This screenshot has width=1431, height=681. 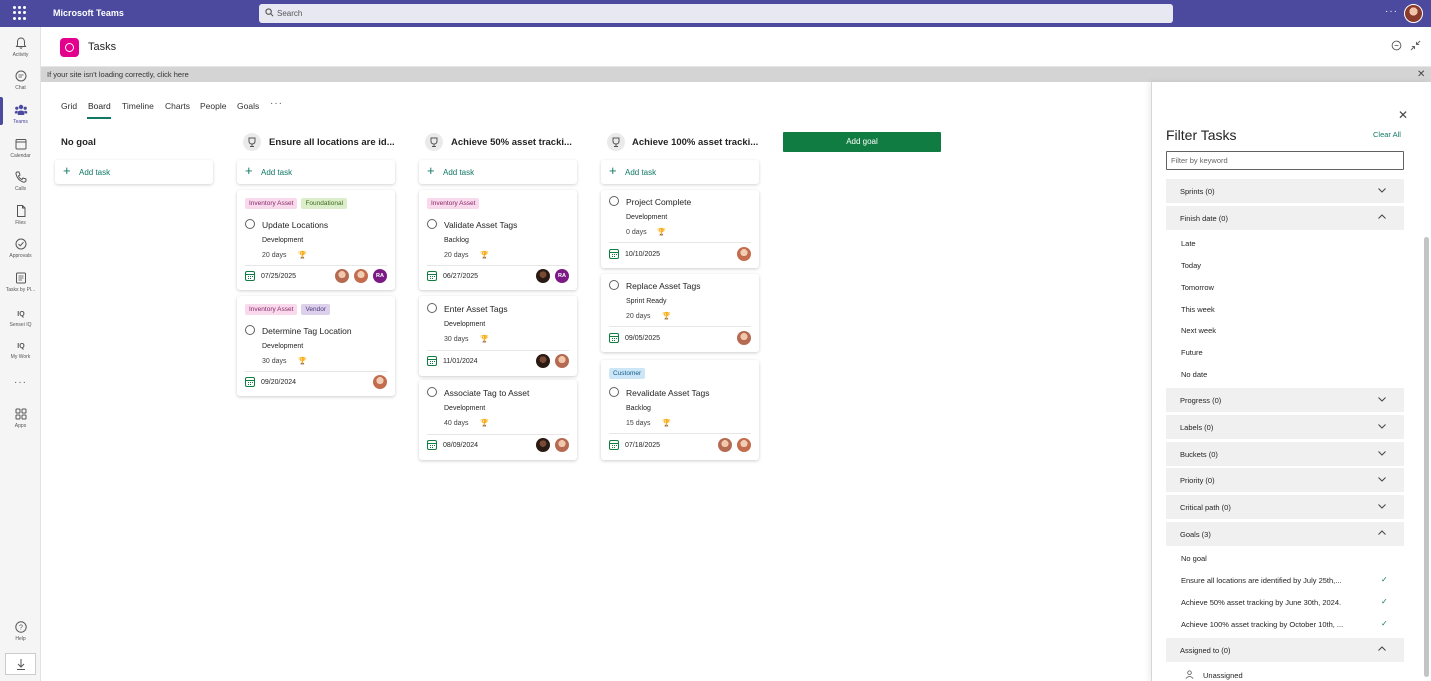 I want to click on filter-option: Unassigned, so click(x=1223, y=675).